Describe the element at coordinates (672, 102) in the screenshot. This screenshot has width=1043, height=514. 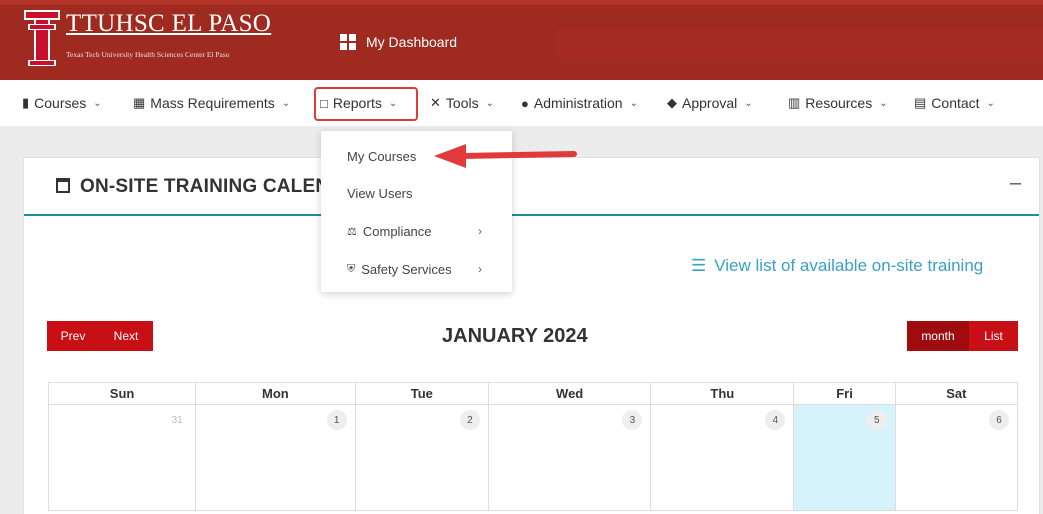
I see `handshake-icon: ◆` at that location.